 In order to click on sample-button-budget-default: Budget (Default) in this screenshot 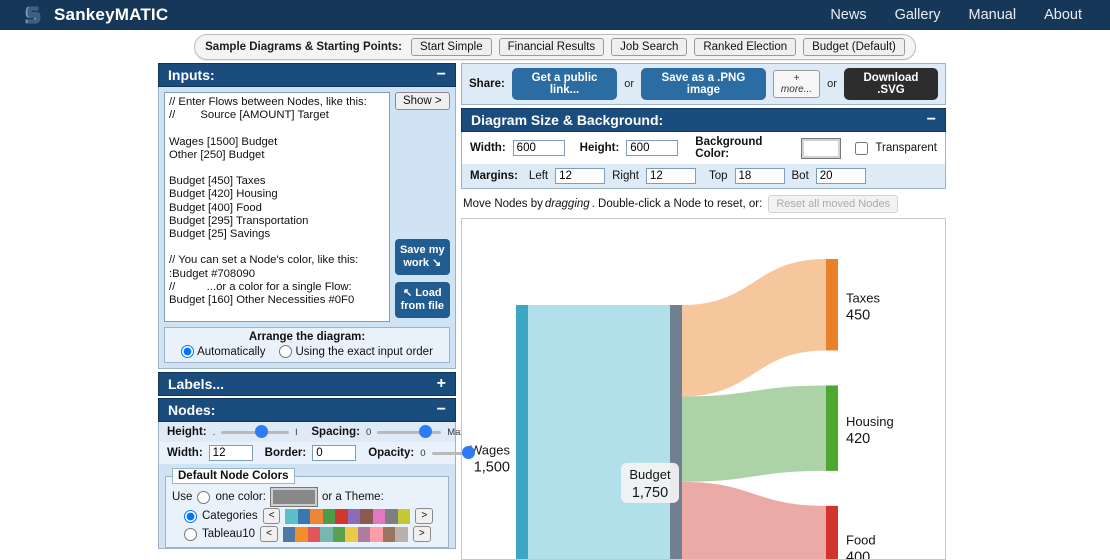, I will do `click(854, 46)`.